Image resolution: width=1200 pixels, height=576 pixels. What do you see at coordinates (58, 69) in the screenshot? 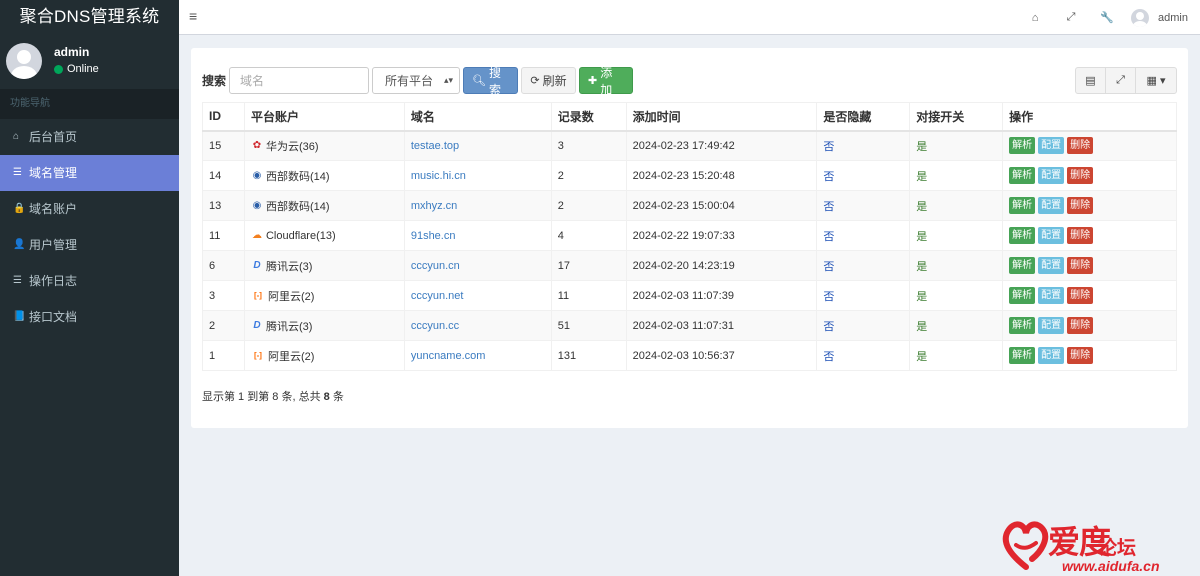
I see `online-dot-icon` at bounding box center [58, 69].